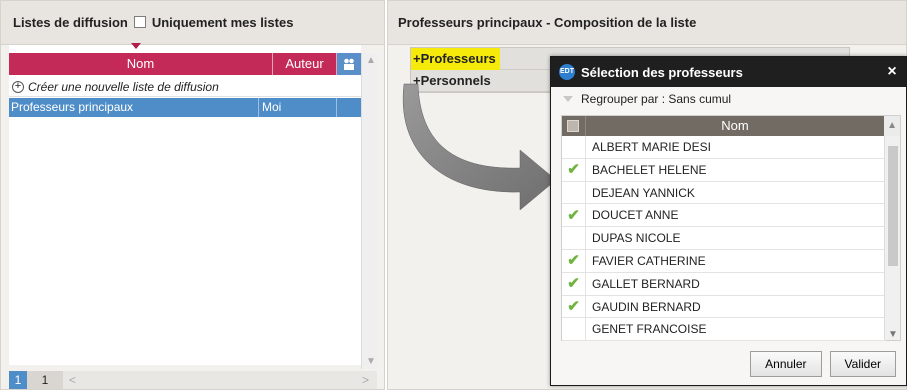 The height and width of the screenshot is (390, 907). I want to click on dialog-buttons: Annuler Valider, so click(823, 364).